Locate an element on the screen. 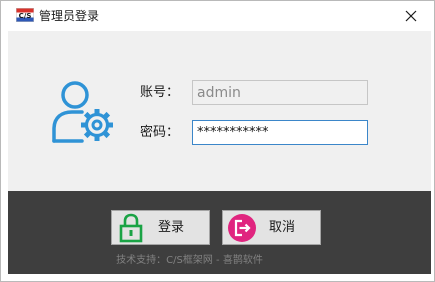 Image resolution: width=435 pixels, height=282 pixels. login-button-label: 登录 is located at coordinates (171, 227).